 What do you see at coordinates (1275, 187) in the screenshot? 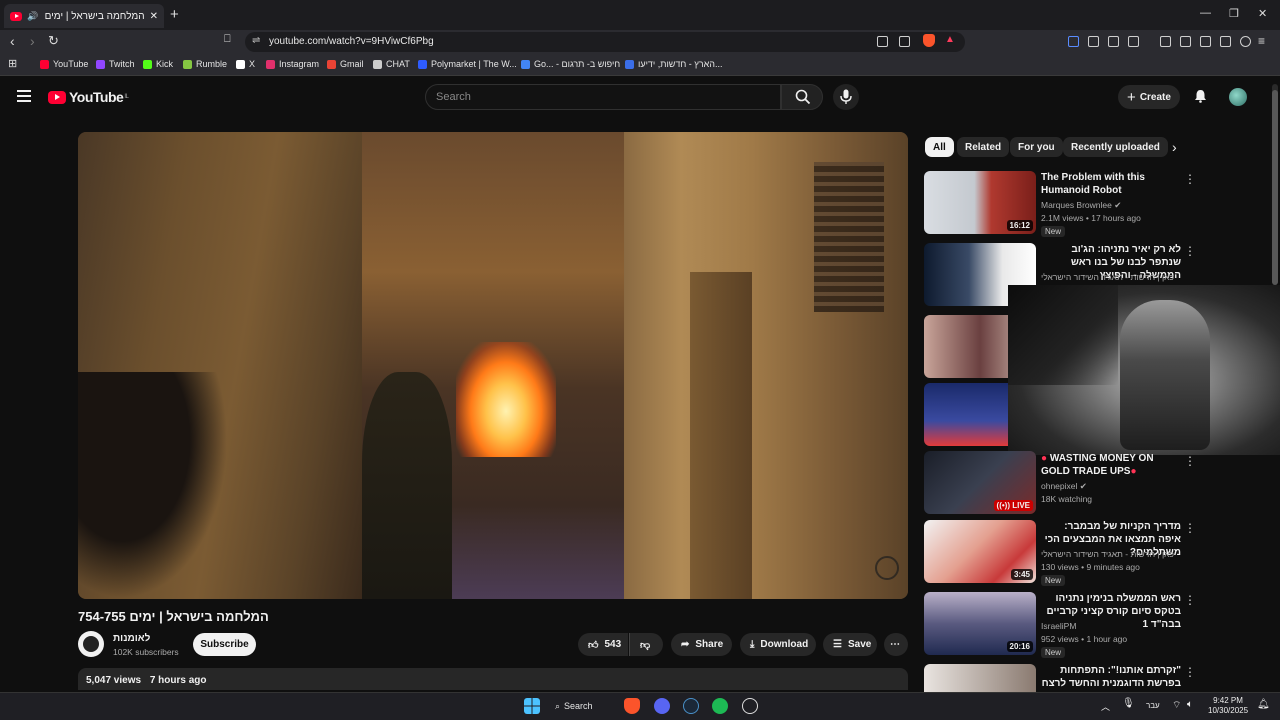
I see `page-scrollbar-thumb` at bounding box center [1275, 187].